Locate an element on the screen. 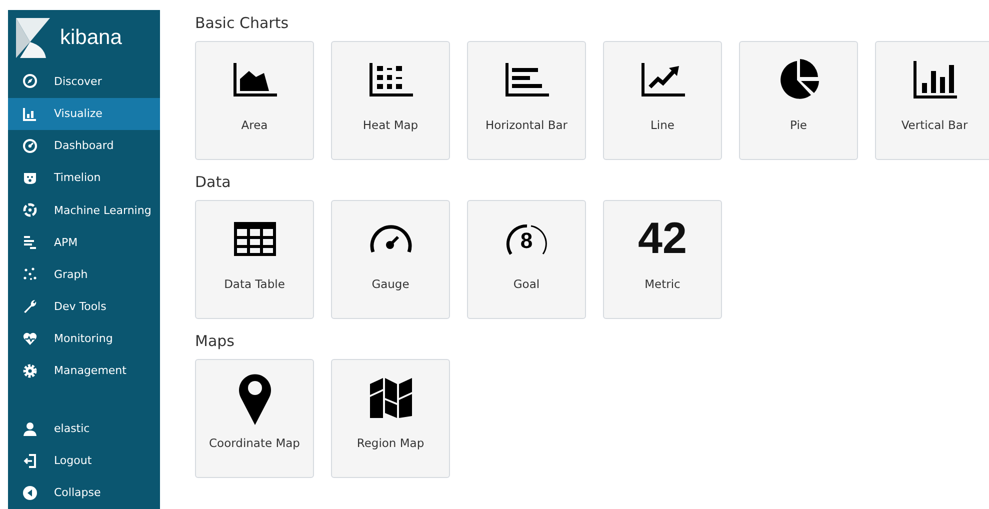 The height and width of the screenshot is (509, 989). section-title: Maps is located at coordinates (215, 341).